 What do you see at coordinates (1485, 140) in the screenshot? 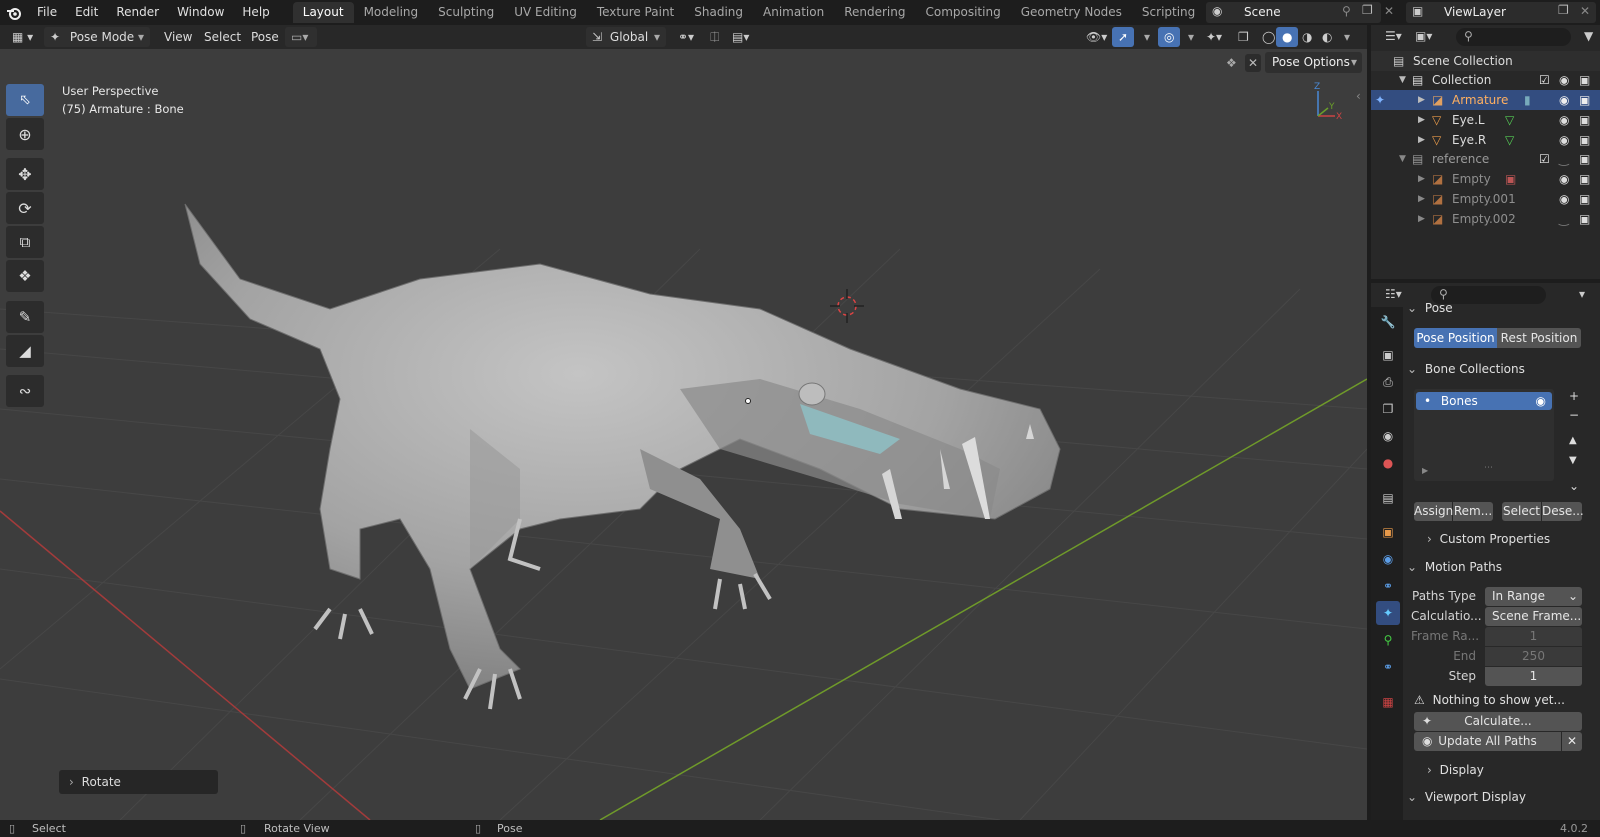
I see `outliner-row-eye-r: ▶ ▽ Eye.R ▽ ◉ ▣` at bounding box center [1485, 140].